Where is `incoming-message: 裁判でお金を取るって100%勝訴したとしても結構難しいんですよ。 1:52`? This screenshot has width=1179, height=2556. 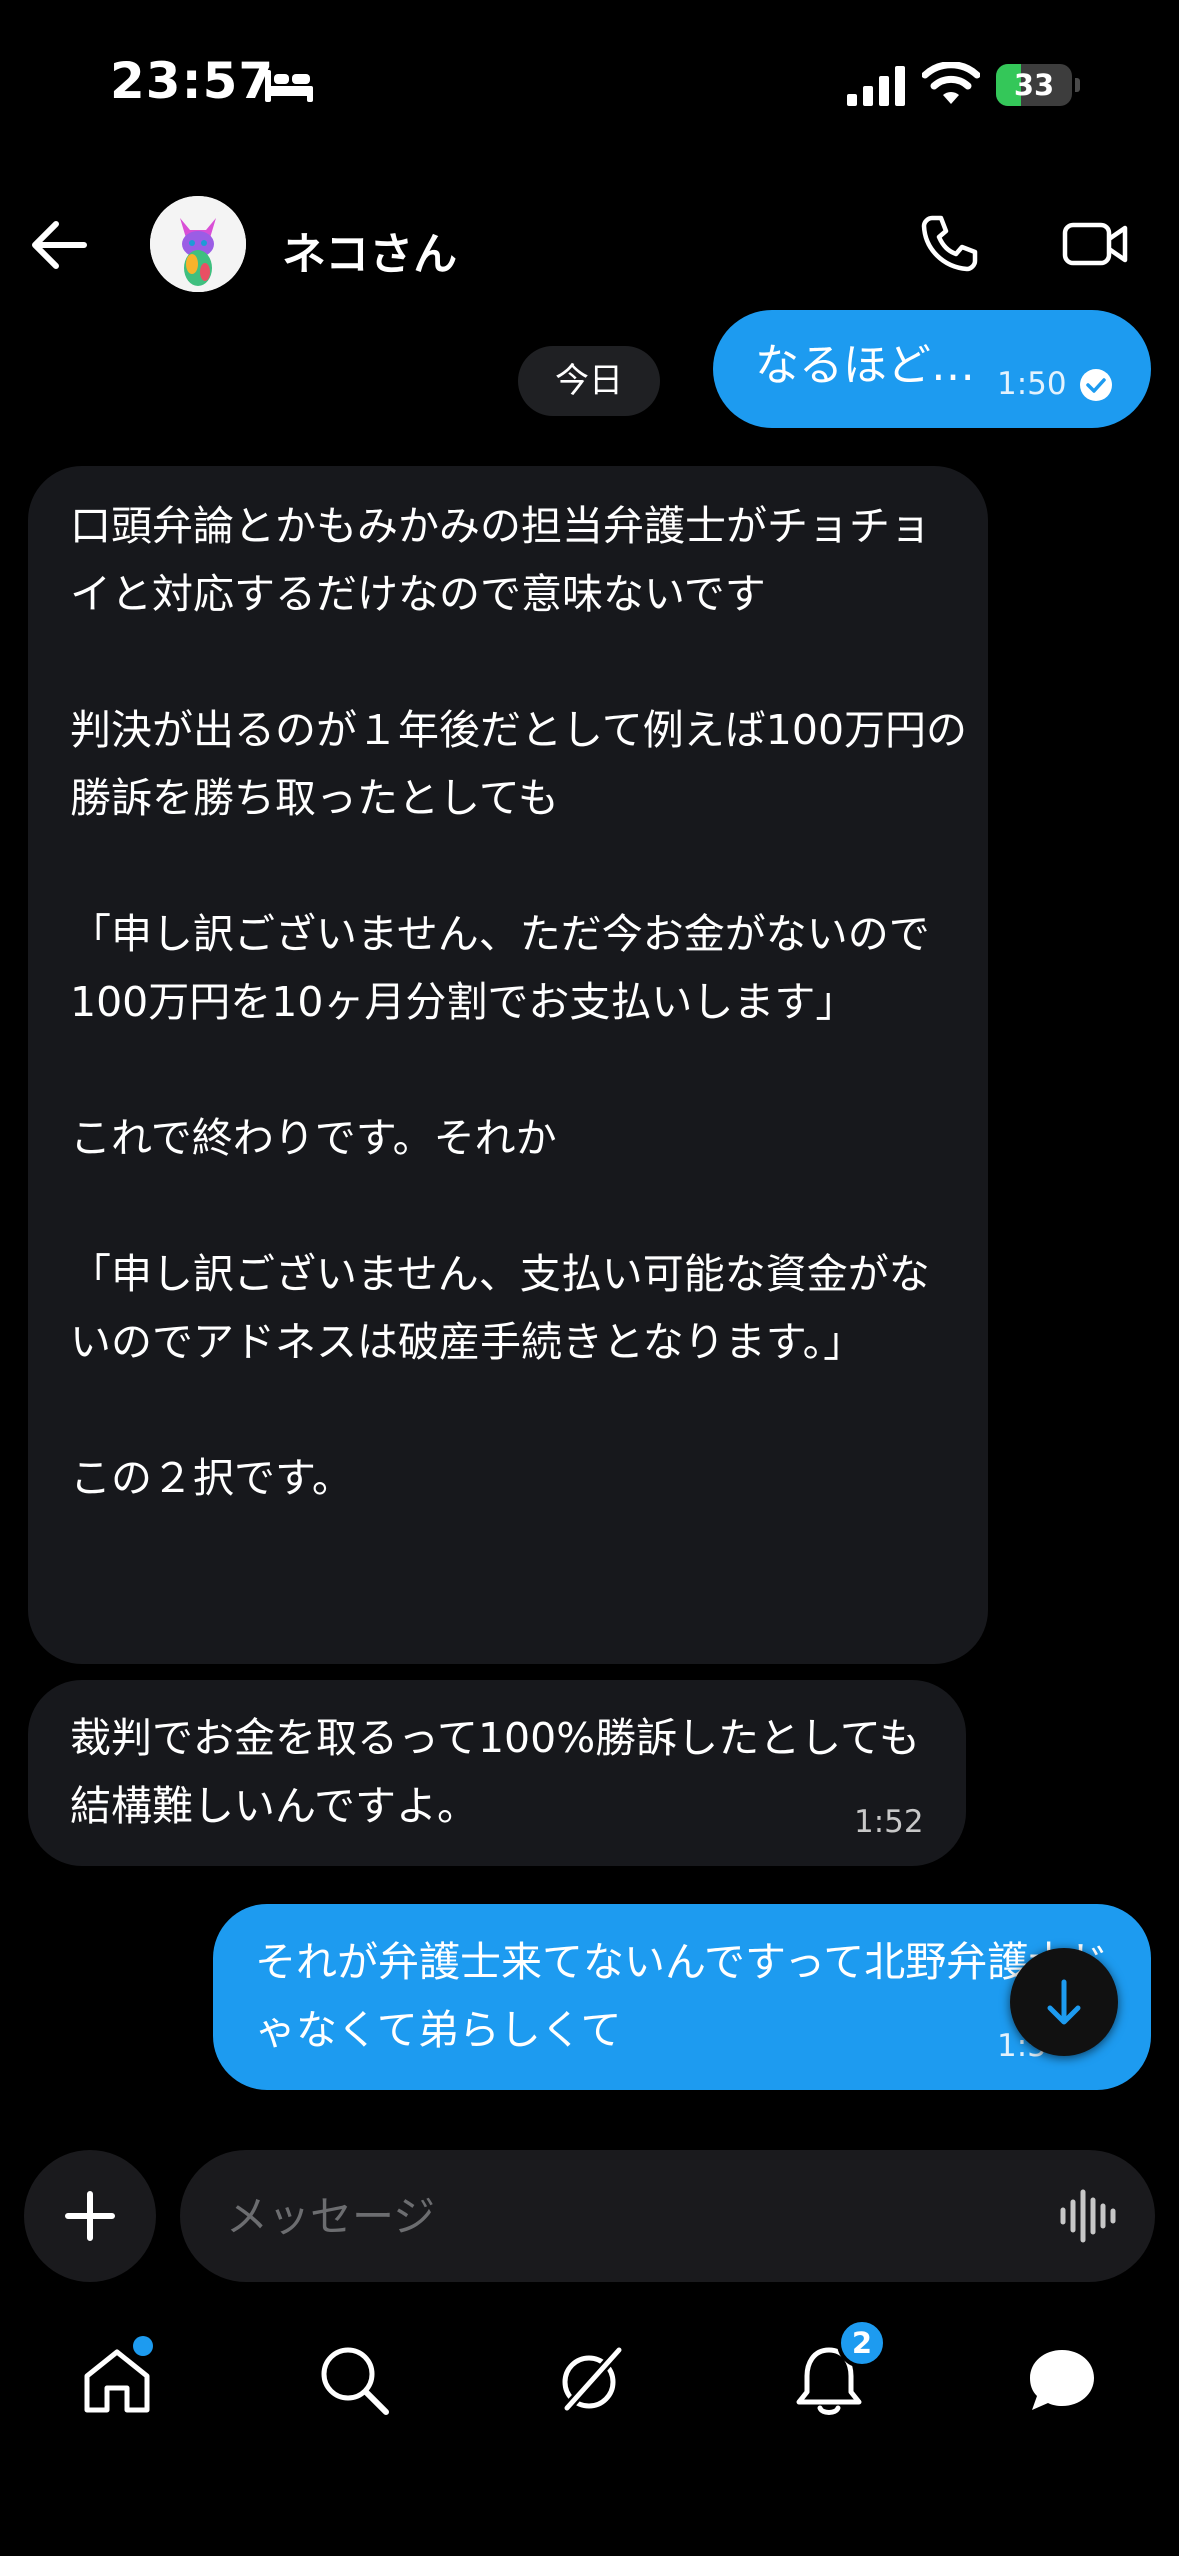
incoming-message: 裁判でお金を取るって100%勝訴したとしても結構難しいんですよ。 1:52 is located at coordinates (497, 1773).